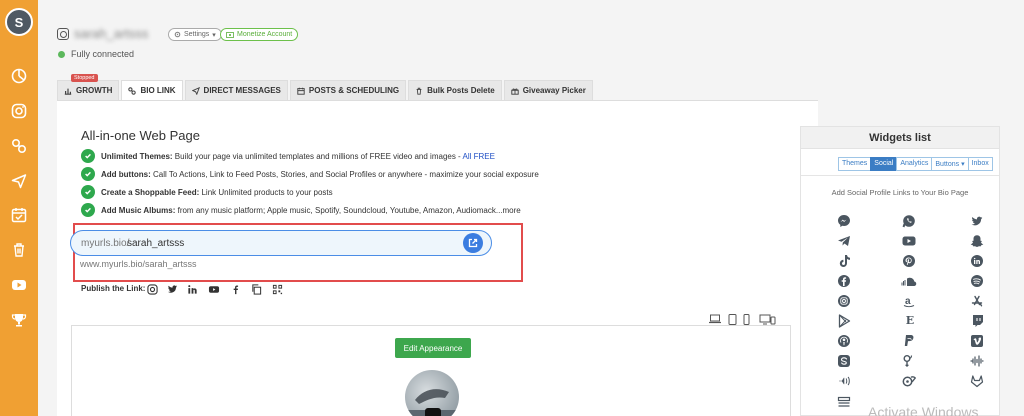 This screenshot has width=1024, height=416. I want to click on tab-direct-messages: DIRECT MESSAGES, so click(236, 90).